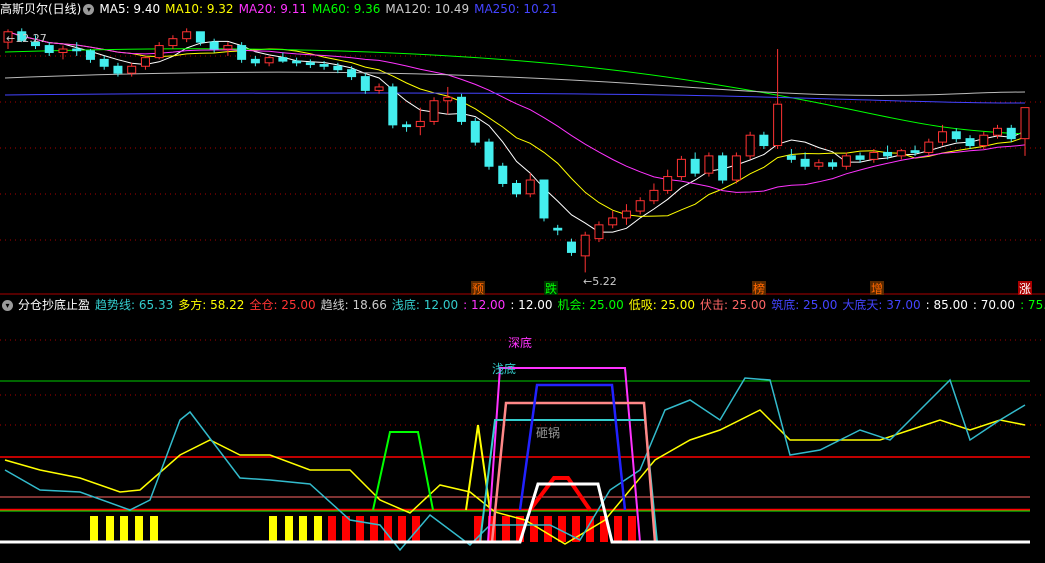 This screenshot has height=563, width=1045. What do you see at coordinates (504, 368) in the screenshot?
I see `shallow-bottom-label: 浅底` at bounding box center [504, 368].